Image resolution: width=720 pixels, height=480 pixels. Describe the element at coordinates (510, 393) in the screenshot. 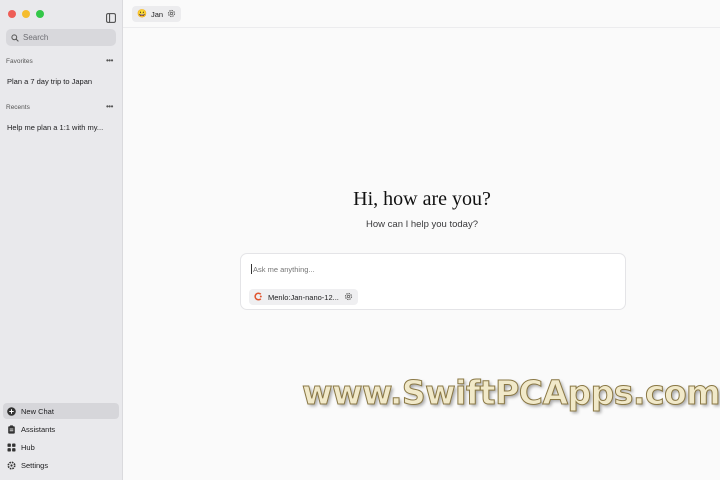

I see `watermark: www.SwiftPCApps.com` at that location.